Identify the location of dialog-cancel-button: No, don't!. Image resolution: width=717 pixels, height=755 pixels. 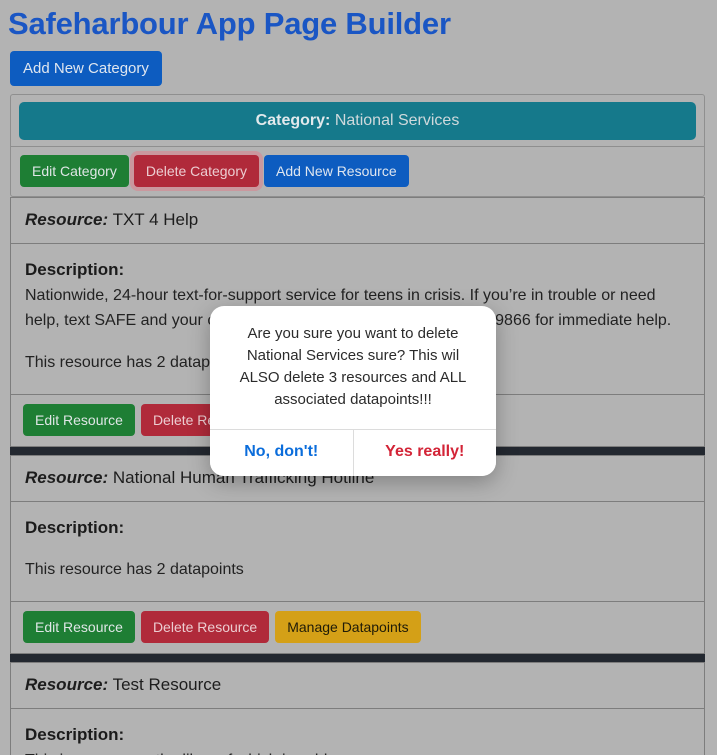
(281, 453).